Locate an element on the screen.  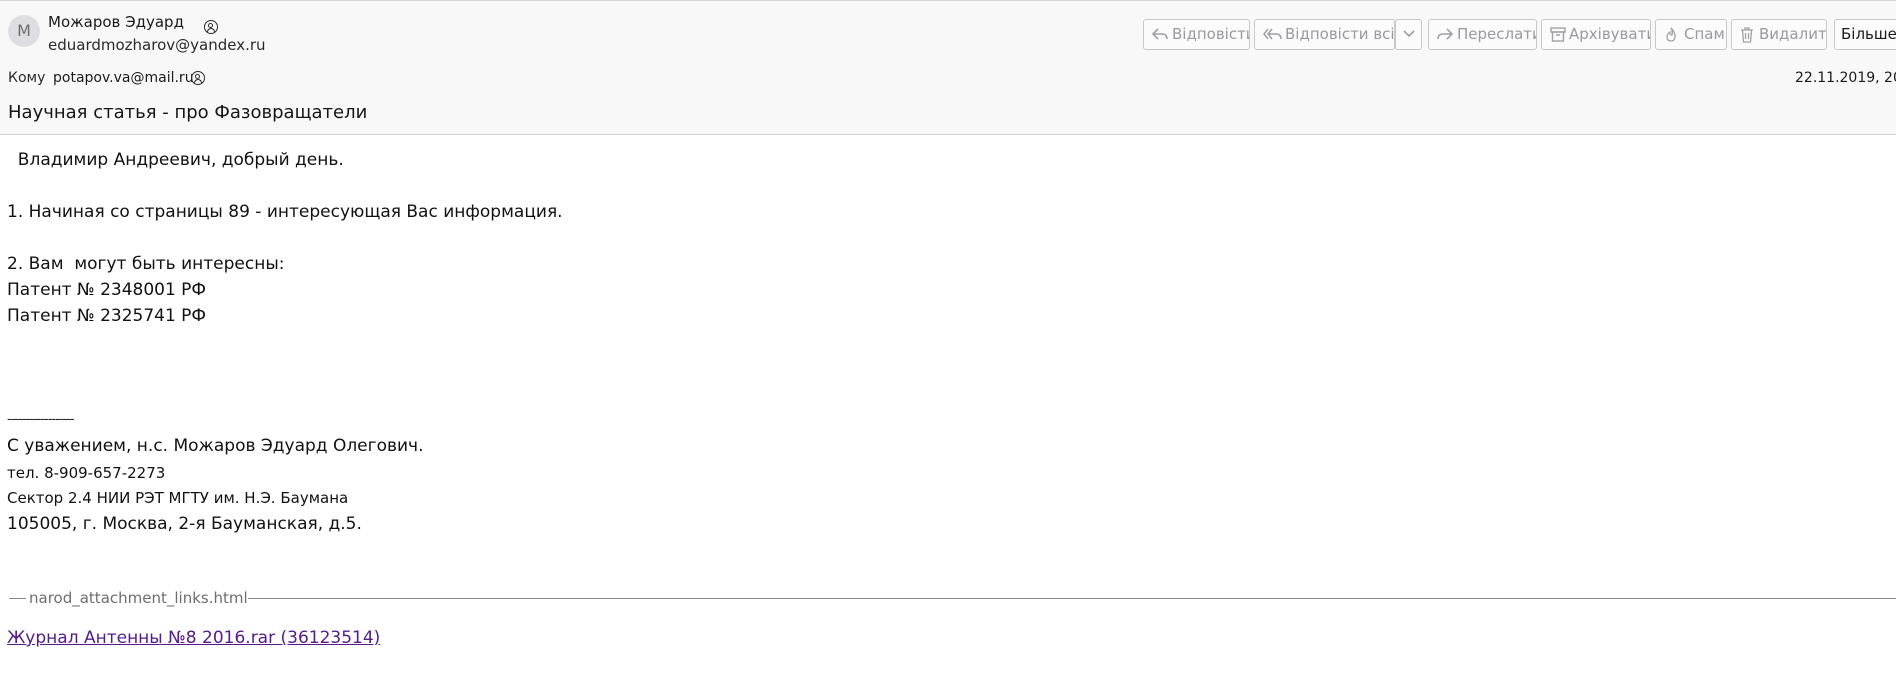
body-greeting: Владимир Андреевич, добрый день. is located at coordinates (175, 160).